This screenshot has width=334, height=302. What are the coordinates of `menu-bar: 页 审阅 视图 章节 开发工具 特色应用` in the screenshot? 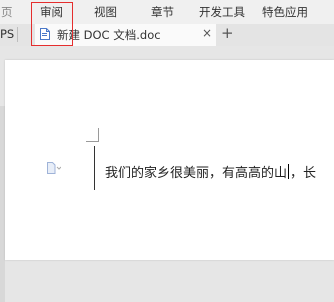 It's located at (167, 12).